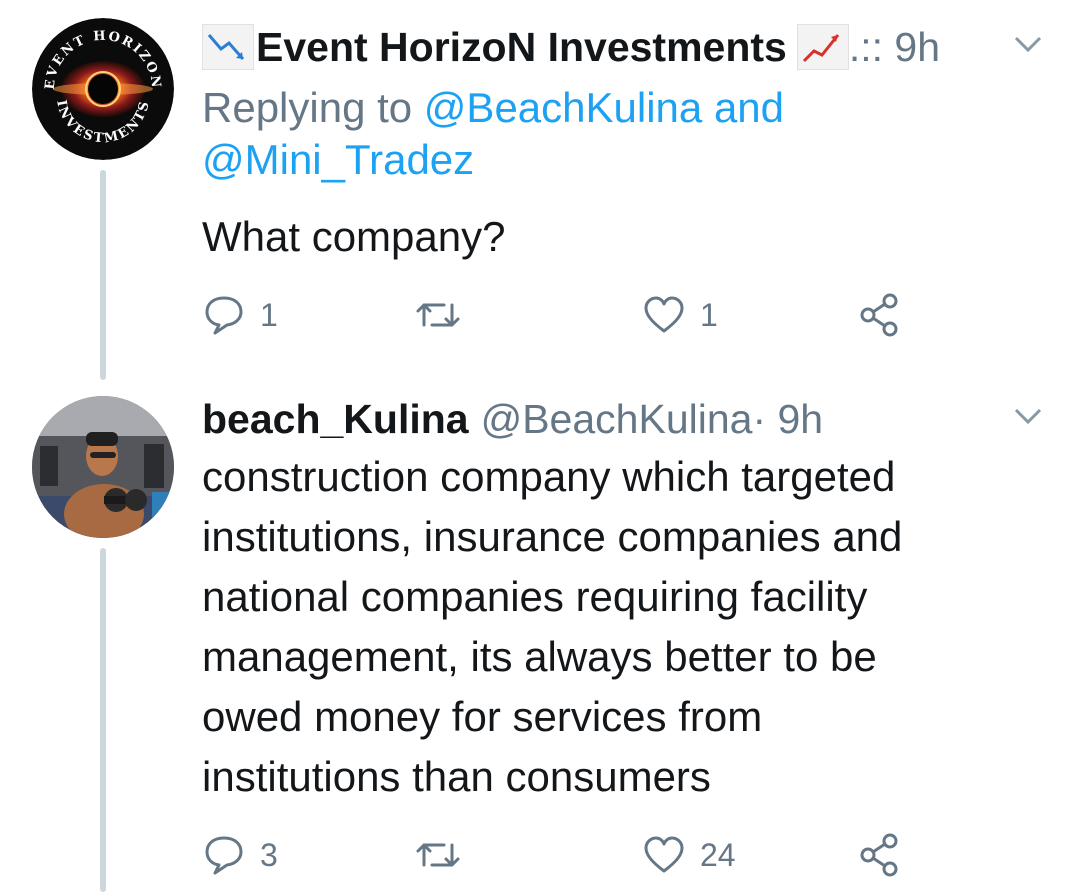  I want to click on mention-join: and, so click(749, 107).